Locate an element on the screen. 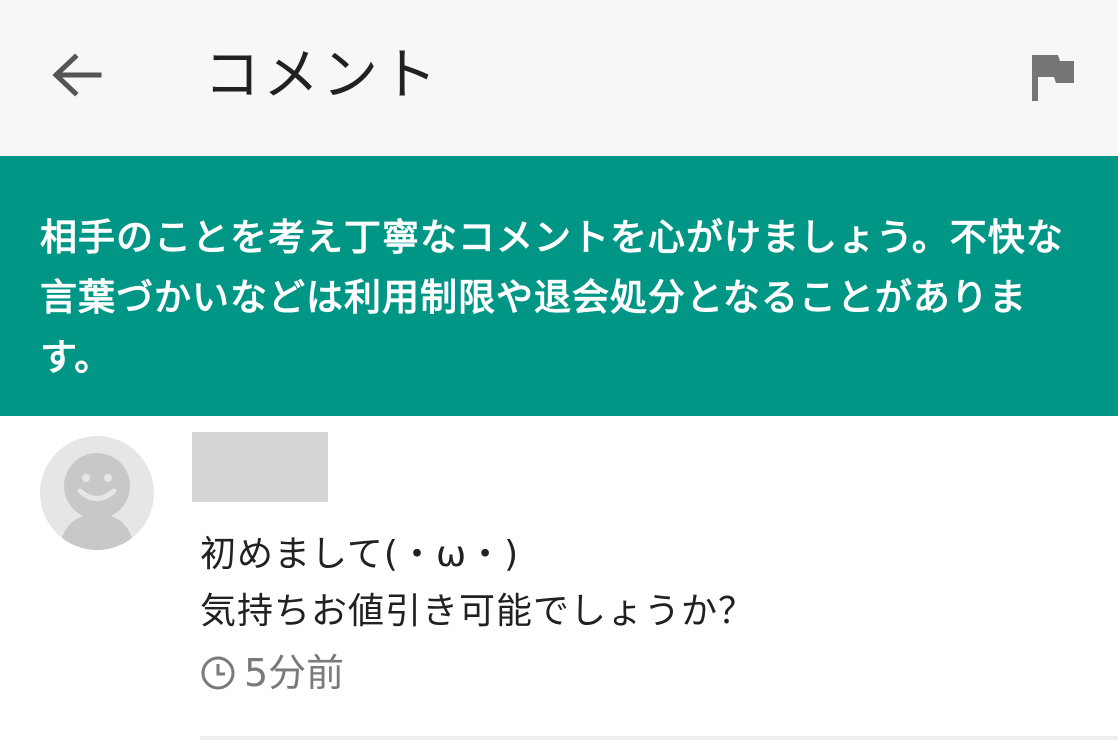 This screenshot has width=1118, height=754. comment-body: 初めまして(・ω・) 気持ちお値引き可能でしょうか？ is located at coordinates (640, 583).